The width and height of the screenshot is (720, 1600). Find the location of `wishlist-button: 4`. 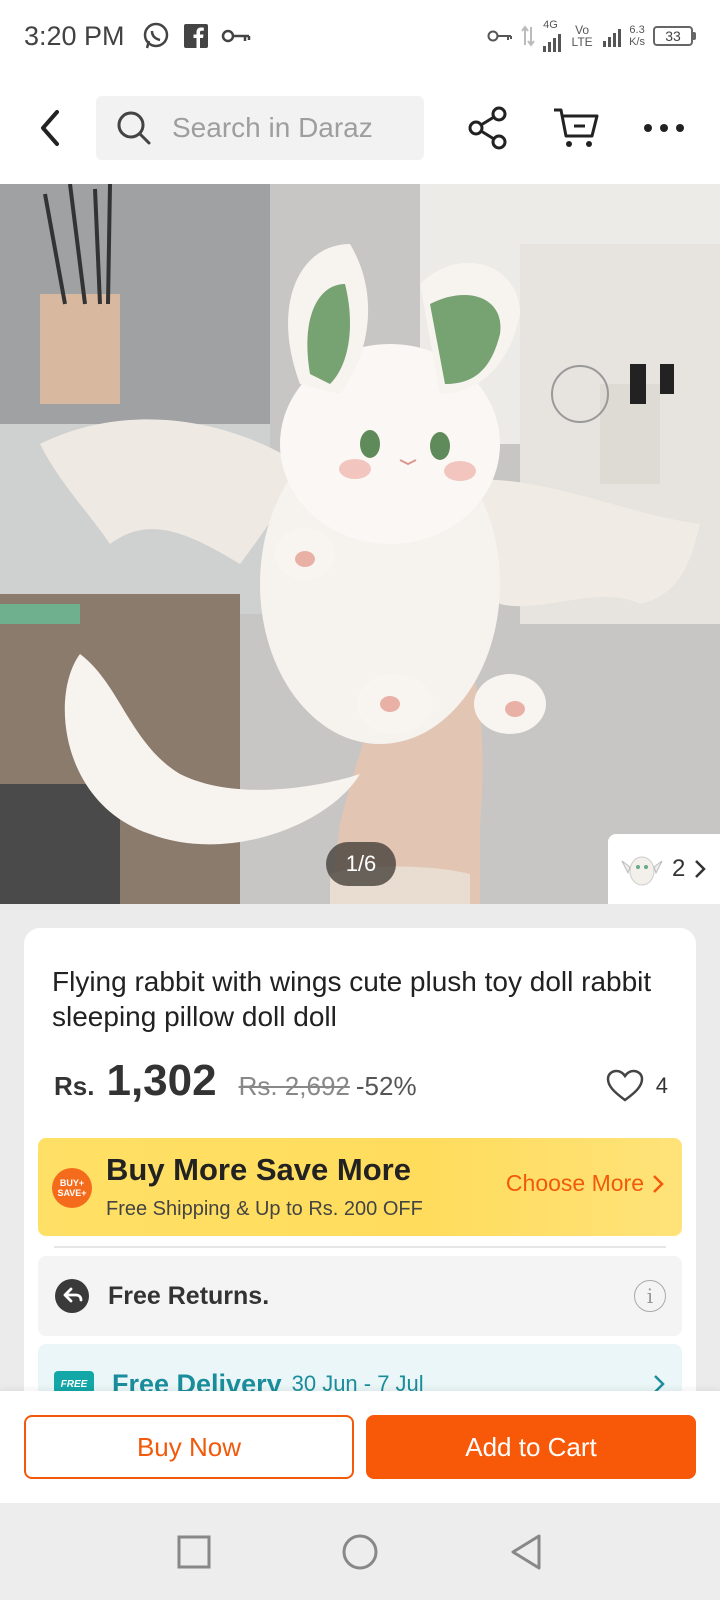

wishlist-button: 4 is located at coordinates (637, 1086).